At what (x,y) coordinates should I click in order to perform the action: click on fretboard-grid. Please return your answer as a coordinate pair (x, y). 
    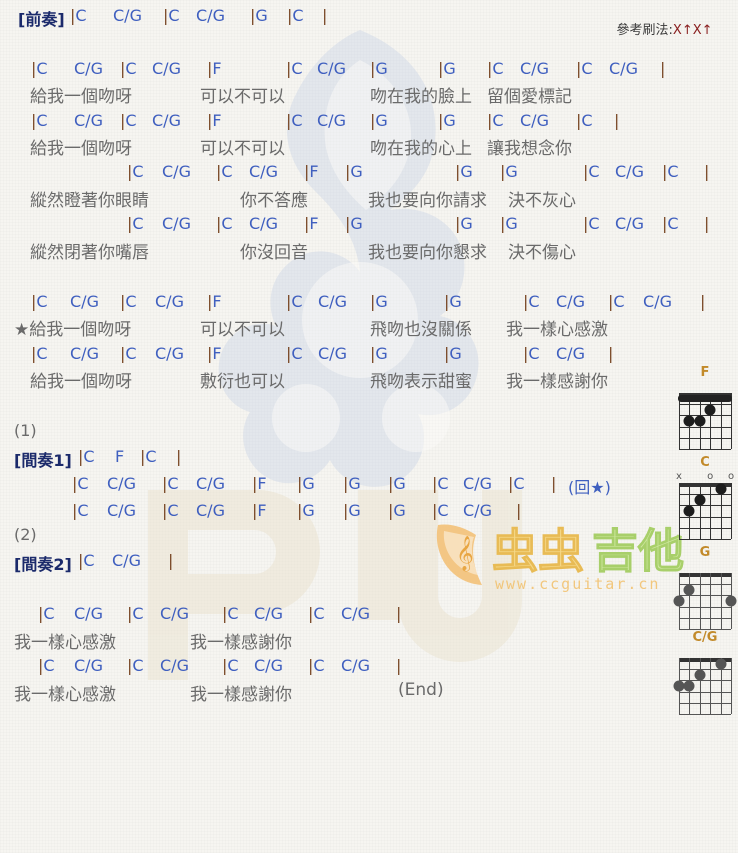
    Looking at the image, I should click on (705, 421).